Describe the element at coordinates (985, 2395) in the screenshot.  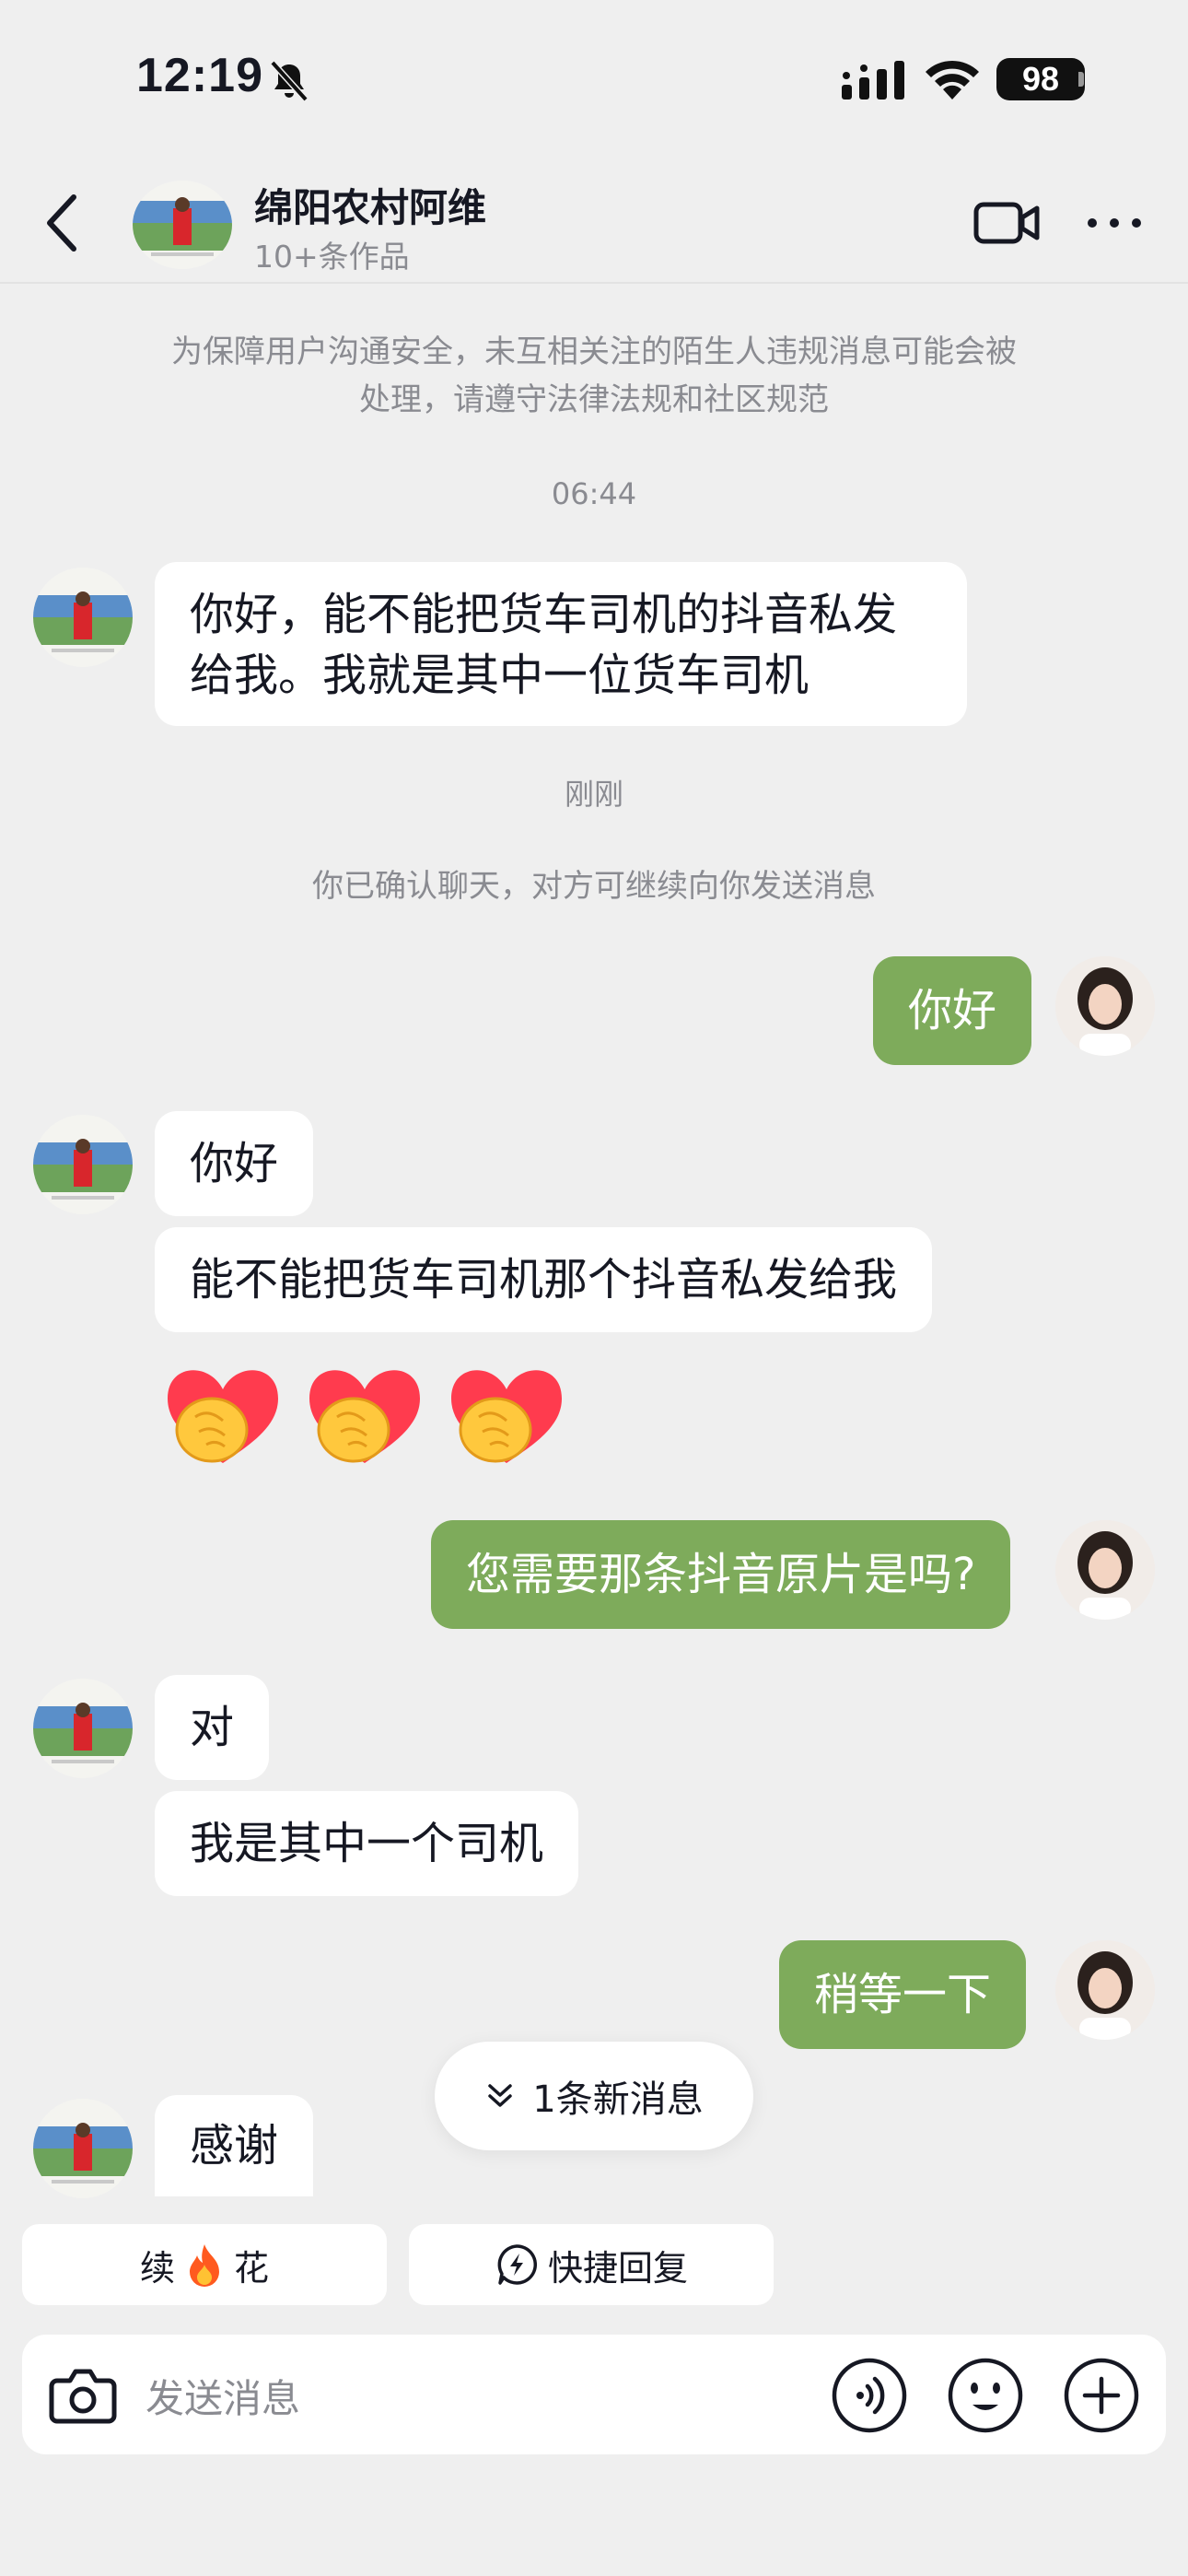
I see `emoji-picker-icon` at that location.